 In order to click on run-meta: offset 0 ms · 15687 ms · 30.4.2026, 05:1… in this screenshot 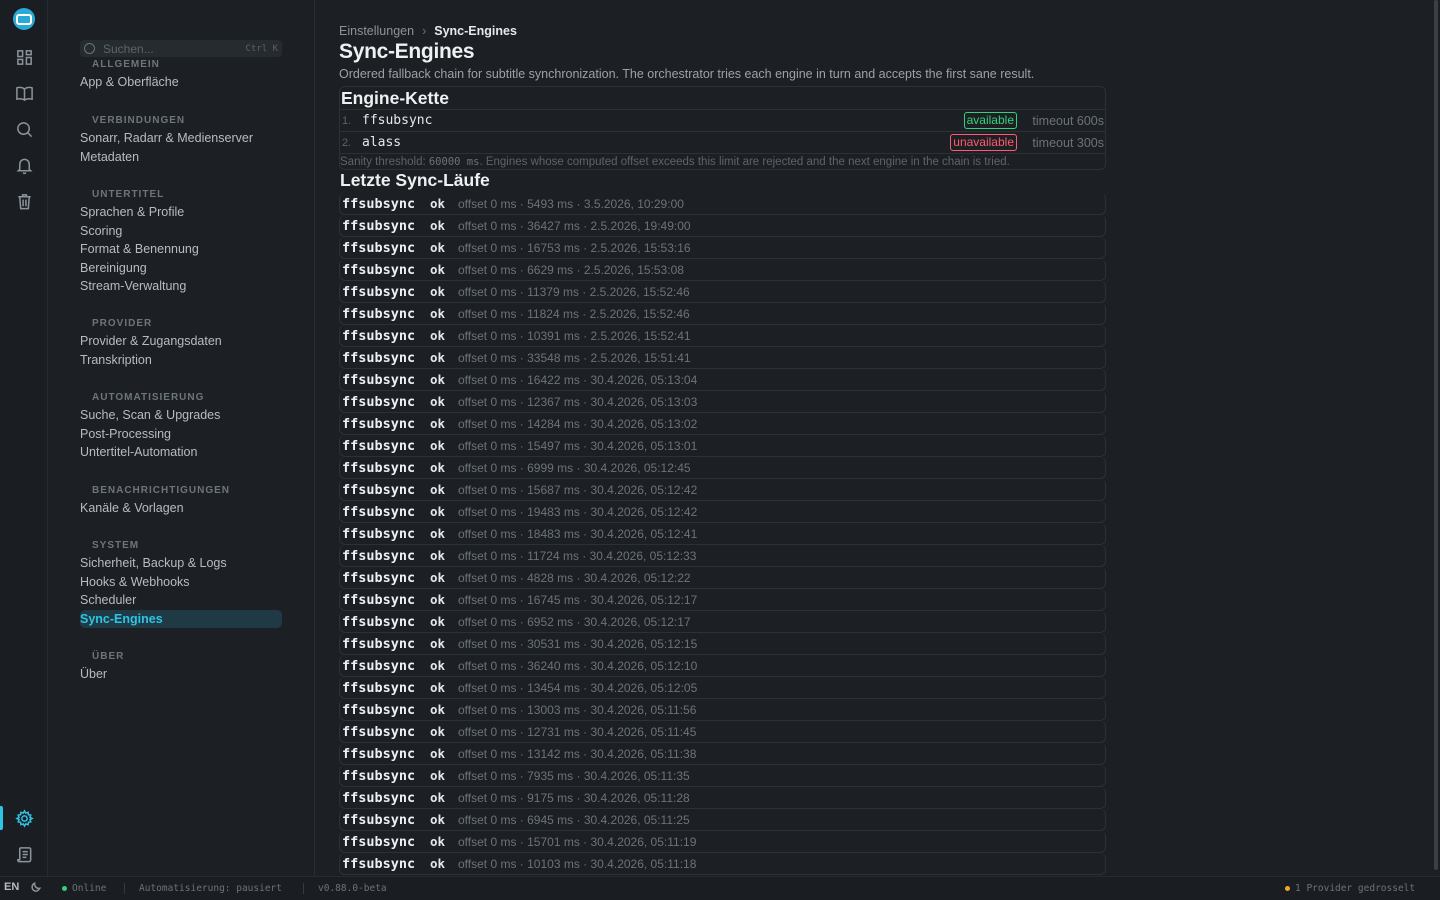, I will do `click(578, 489)`.